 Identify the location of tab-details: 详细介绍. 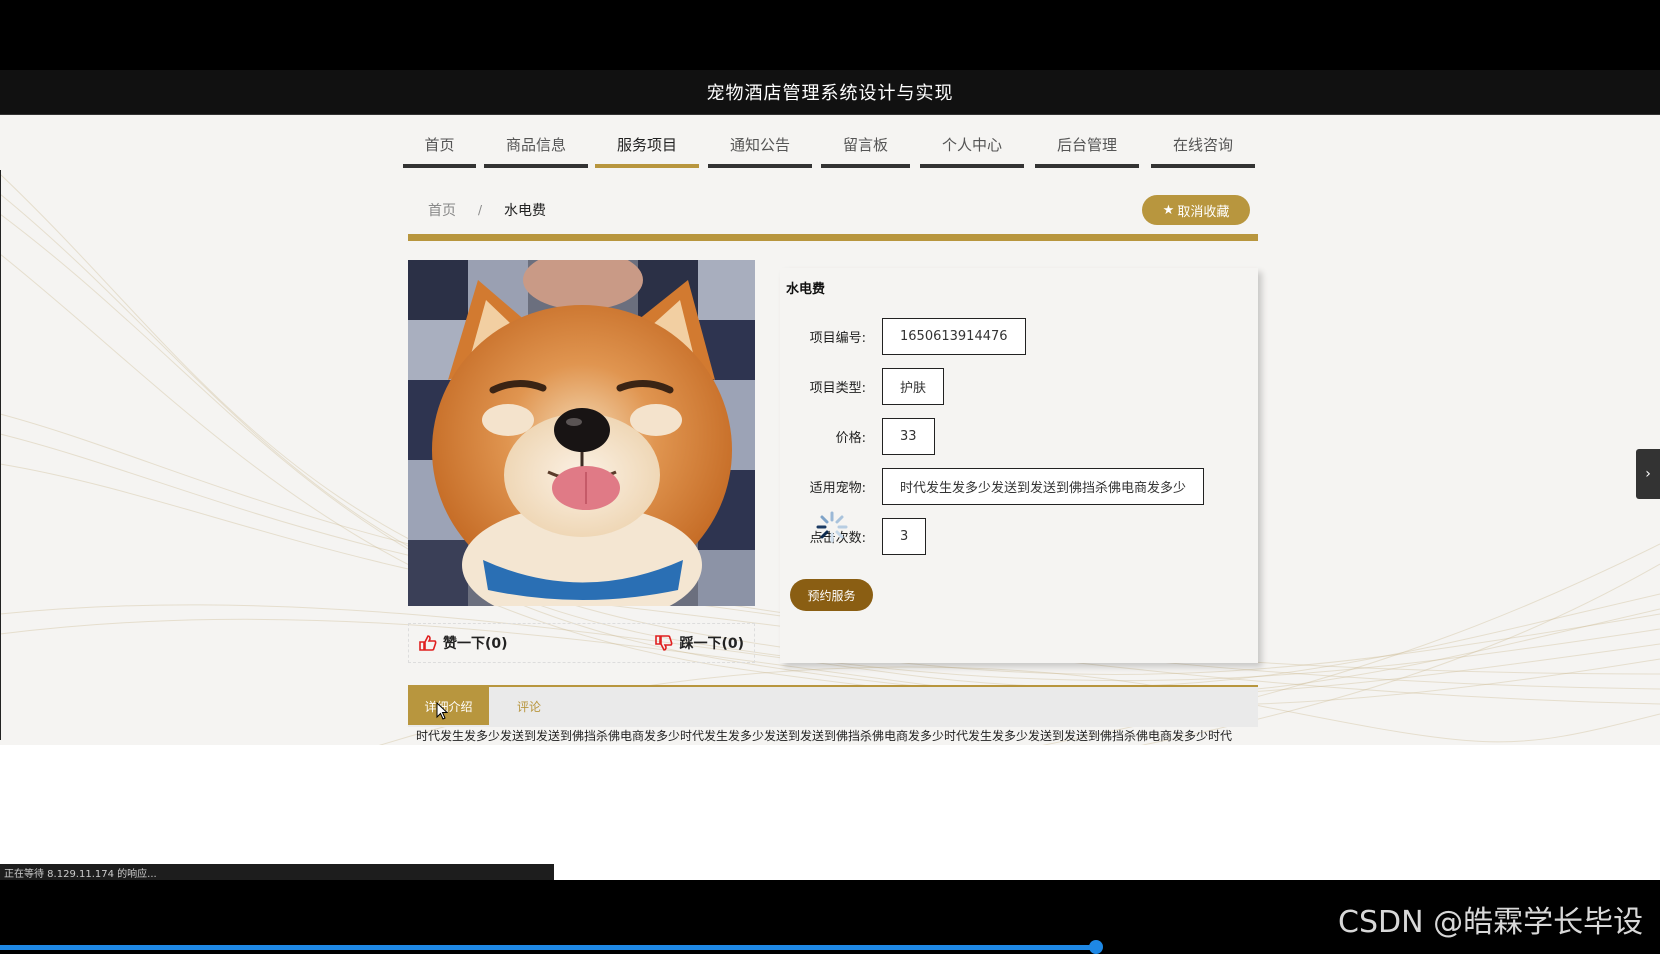
(448, 706).